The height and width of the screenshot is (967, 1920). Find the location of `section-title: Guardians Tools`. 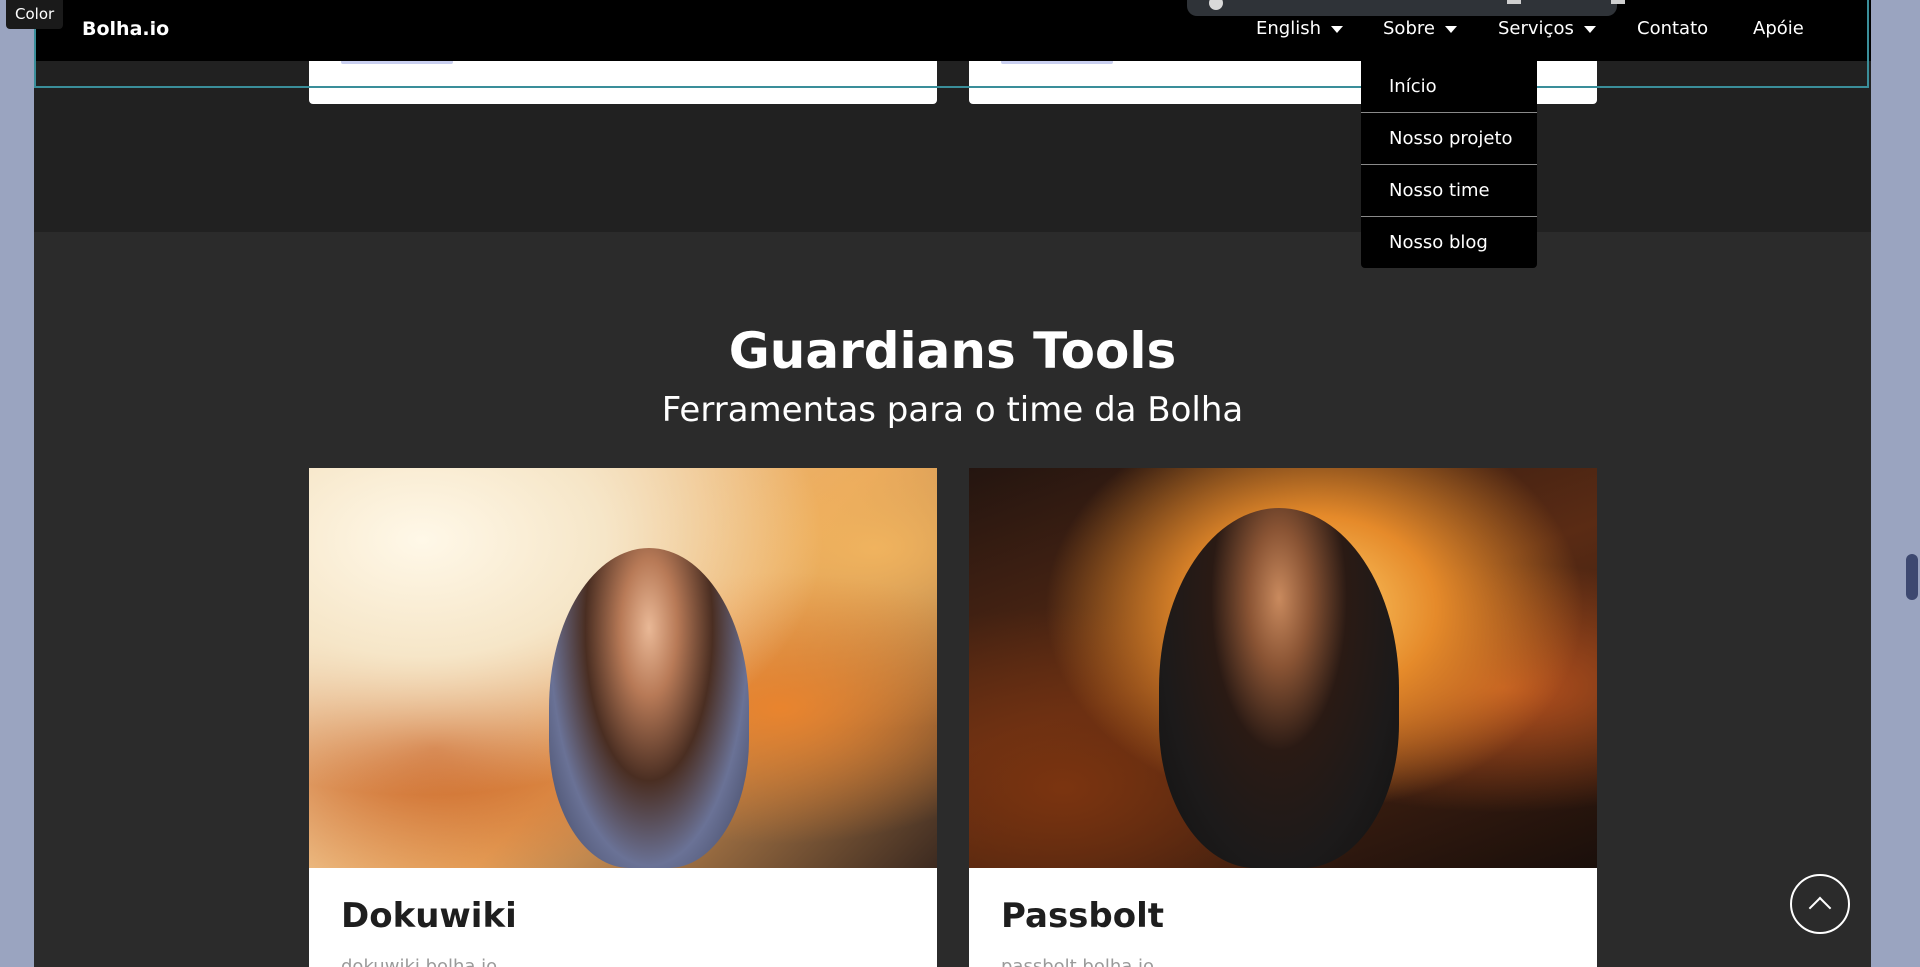

section-title: Guardians Tools is located at coordinates (952, 351).